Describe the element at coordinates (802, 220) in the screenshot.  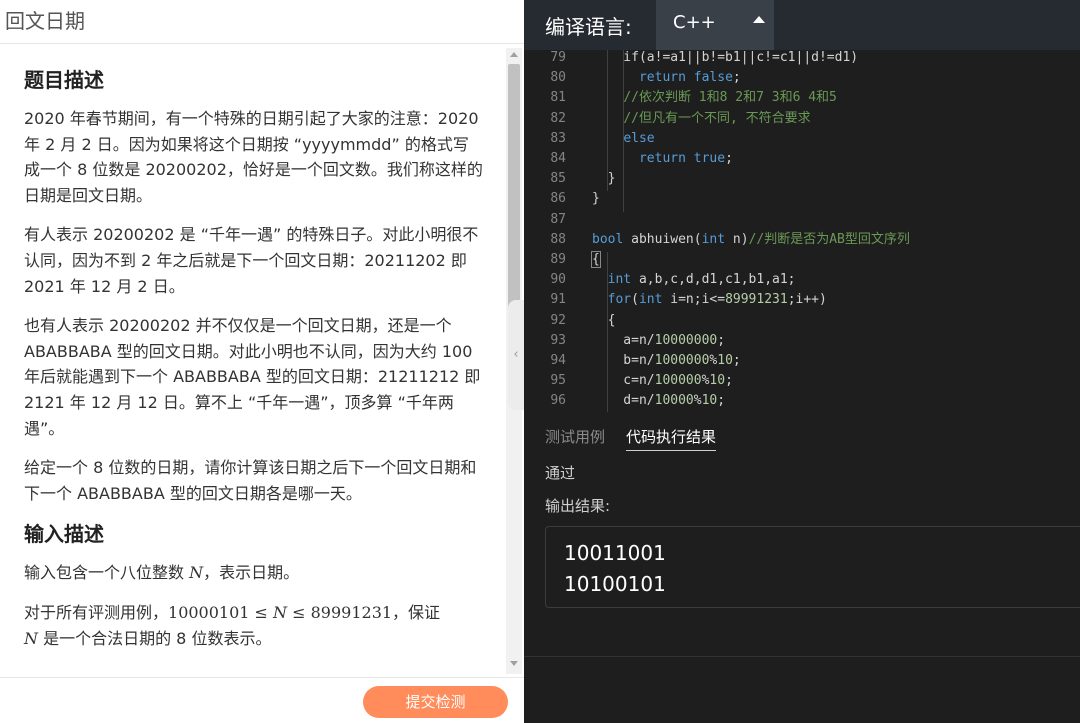
I see `code-line: 87` at that location.